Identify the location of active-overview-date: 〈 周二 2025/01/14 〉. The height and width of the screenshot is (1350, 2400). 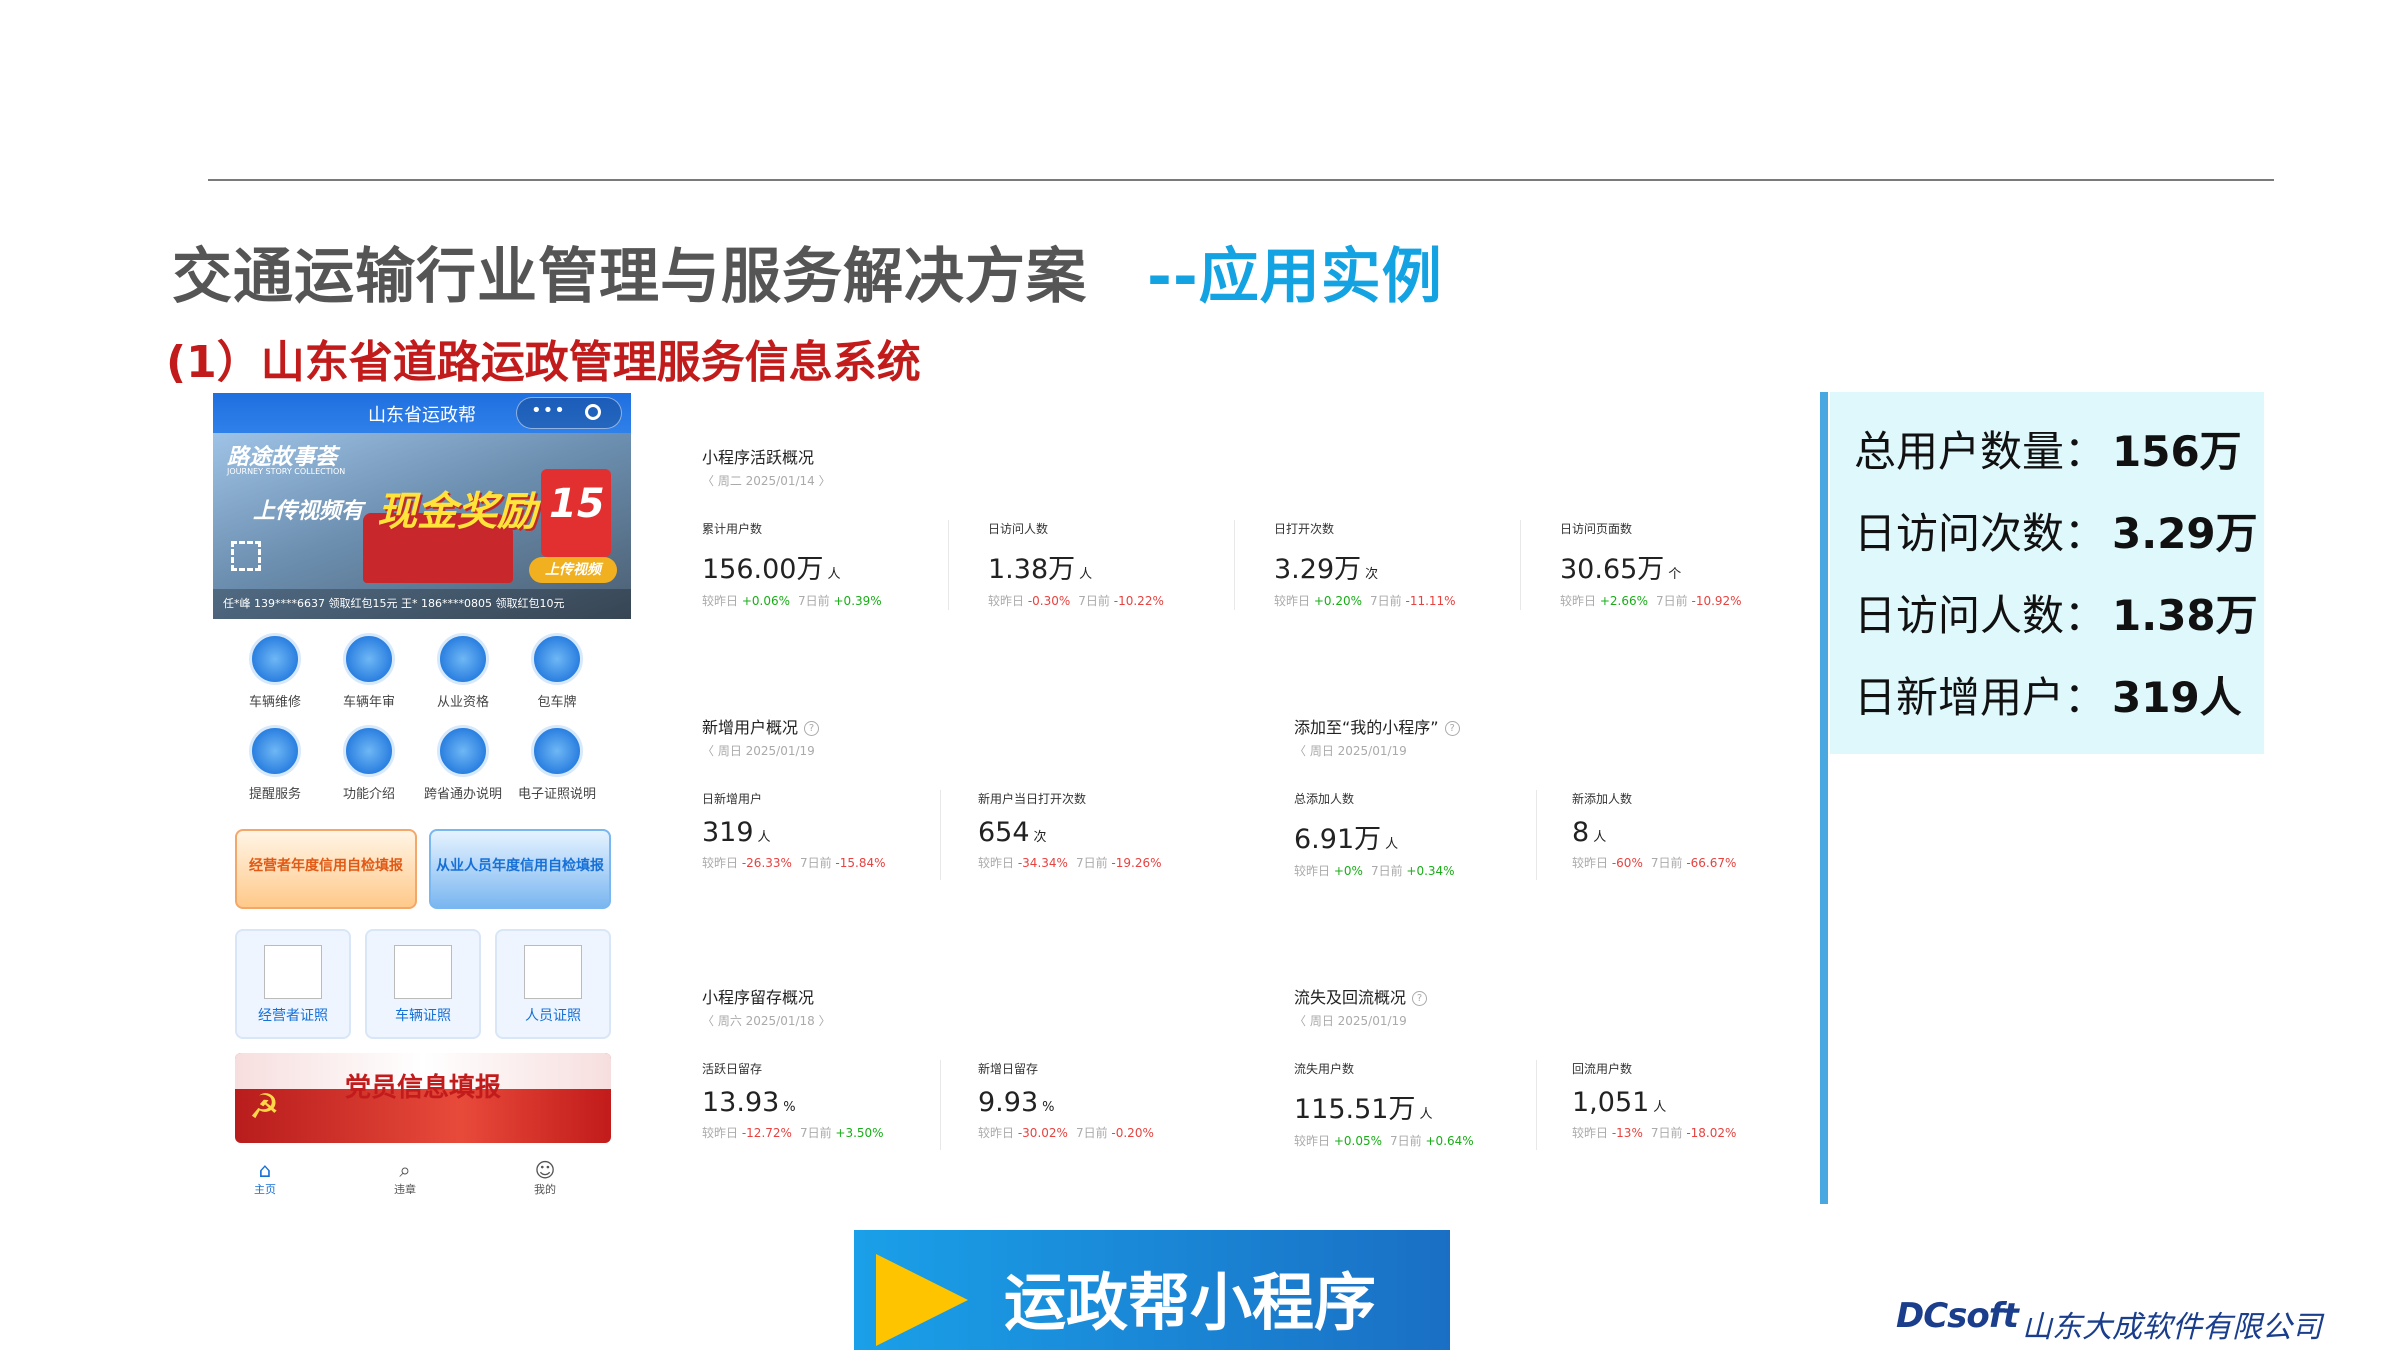
(766, 480).